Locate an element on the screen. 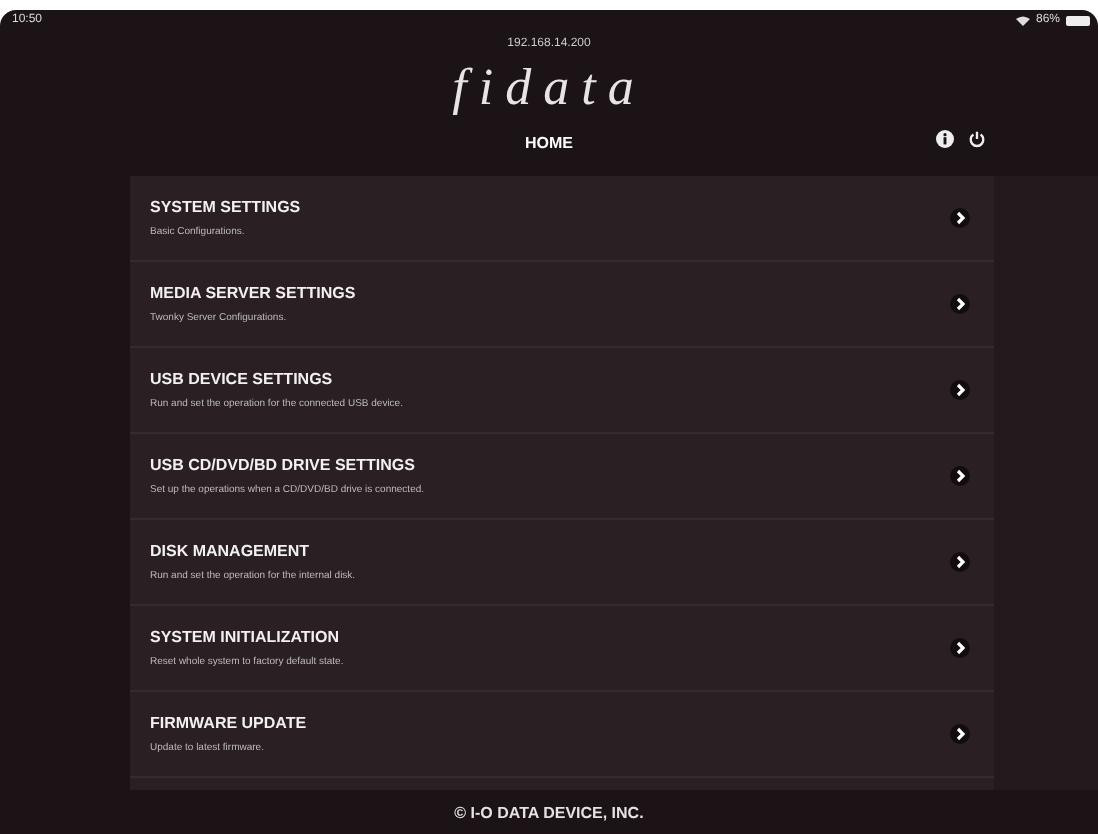  power-icon is located at coordinates (977, 139).